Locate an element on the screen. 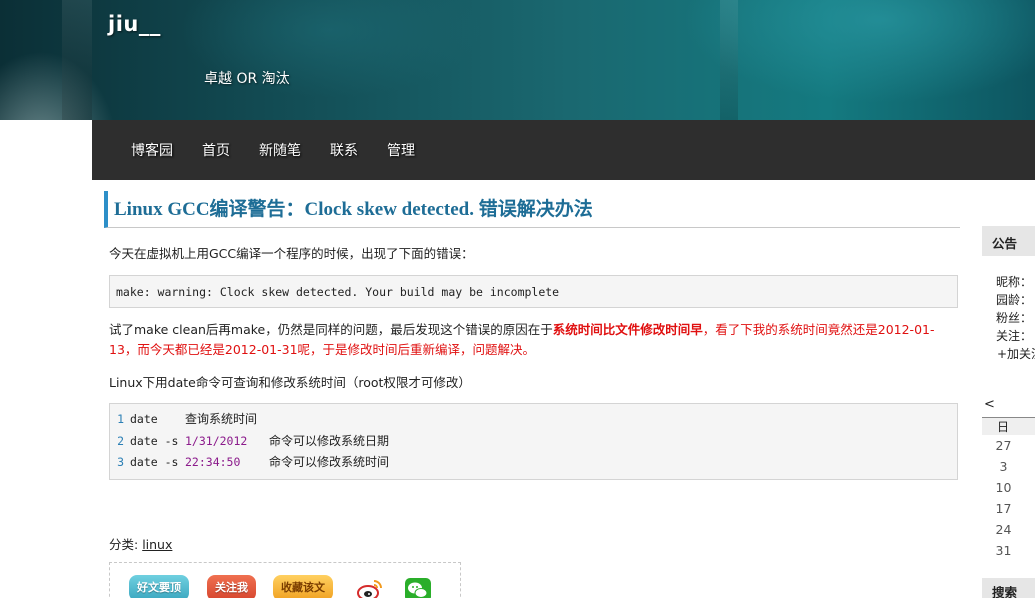 The width and height of the screenshot is (1035, 598). site-title: jiu__ is located at coordinates (134, 24).